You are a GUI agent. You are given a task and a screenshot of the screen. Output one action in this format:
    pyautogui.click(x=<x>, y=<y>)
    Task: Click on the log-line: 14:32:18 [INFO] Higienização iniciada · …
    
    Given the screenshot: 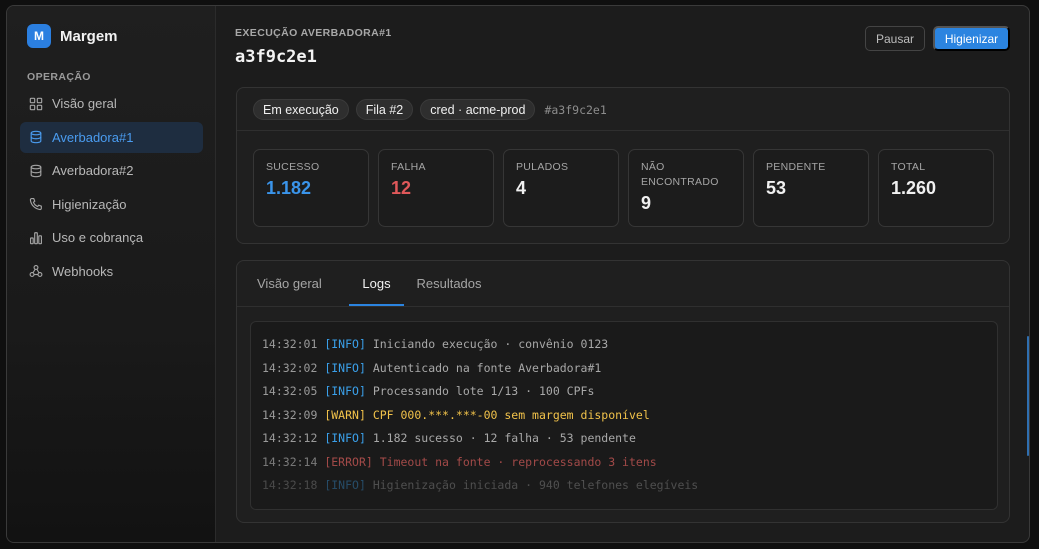 What is the action you would take?
    pyautogui.click(x=480, y=485)
    